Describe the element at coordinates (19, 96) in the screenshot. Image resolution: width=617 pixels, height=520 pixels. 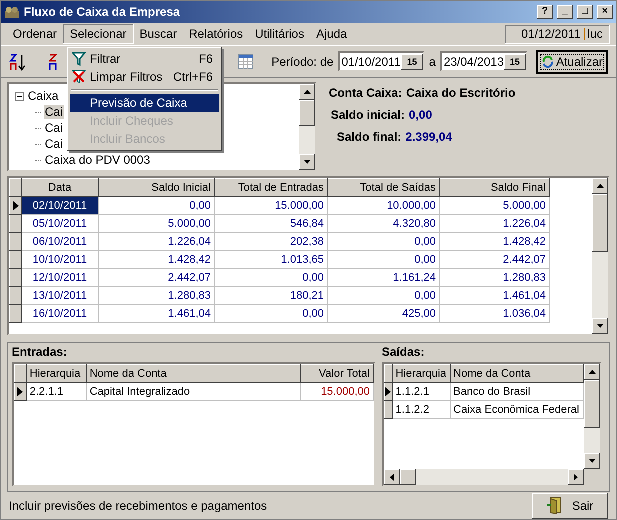
I see `collapse-icon` at that location.